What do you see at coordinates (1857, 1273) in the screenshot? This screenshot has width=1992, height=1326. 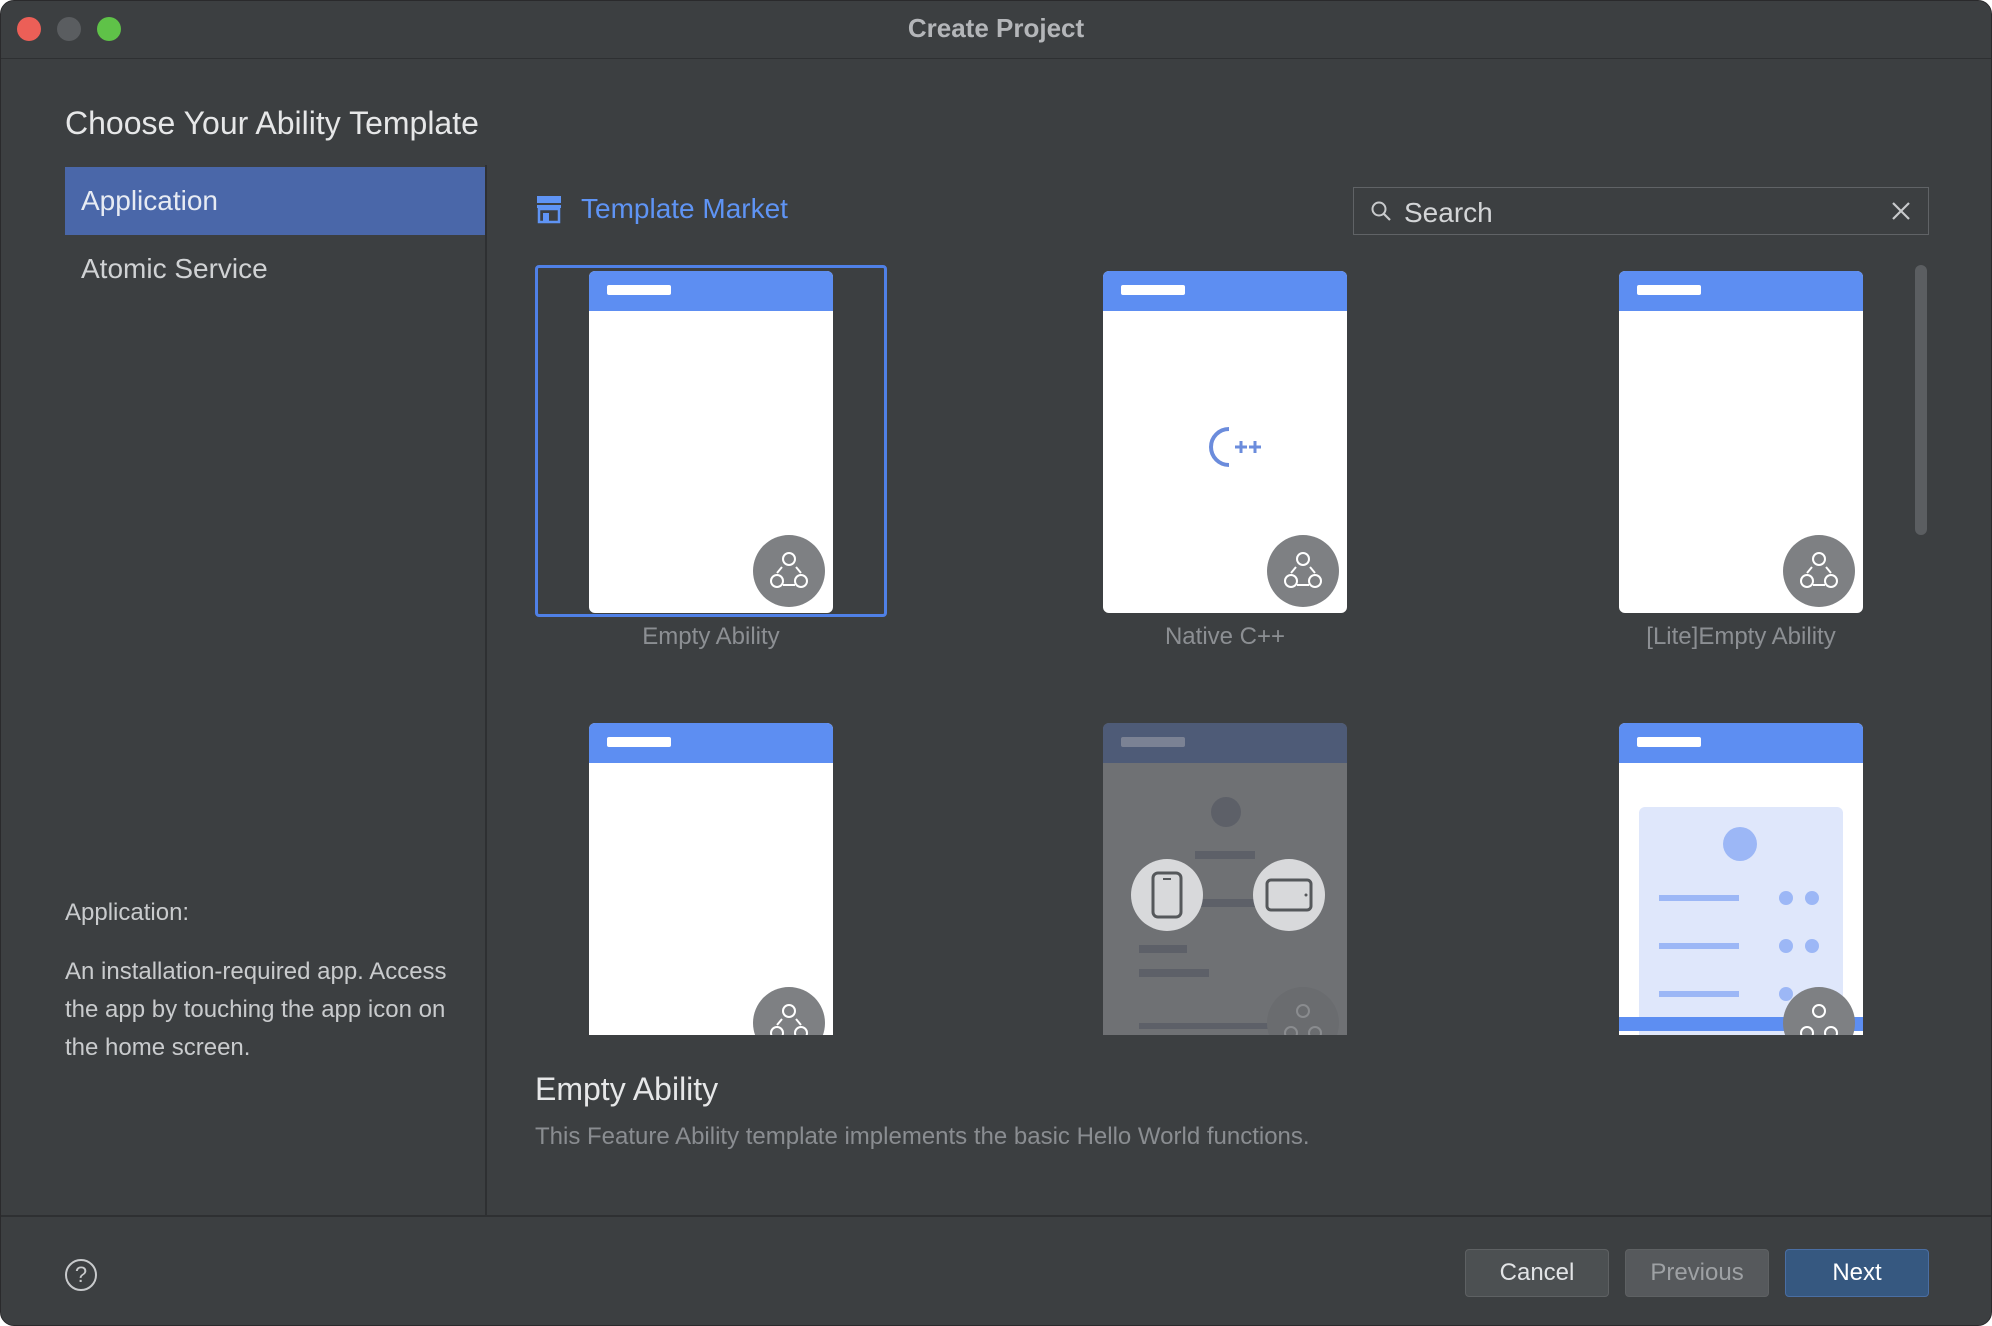 I see `next-button: Next` at bounding box center [1857, 1273].